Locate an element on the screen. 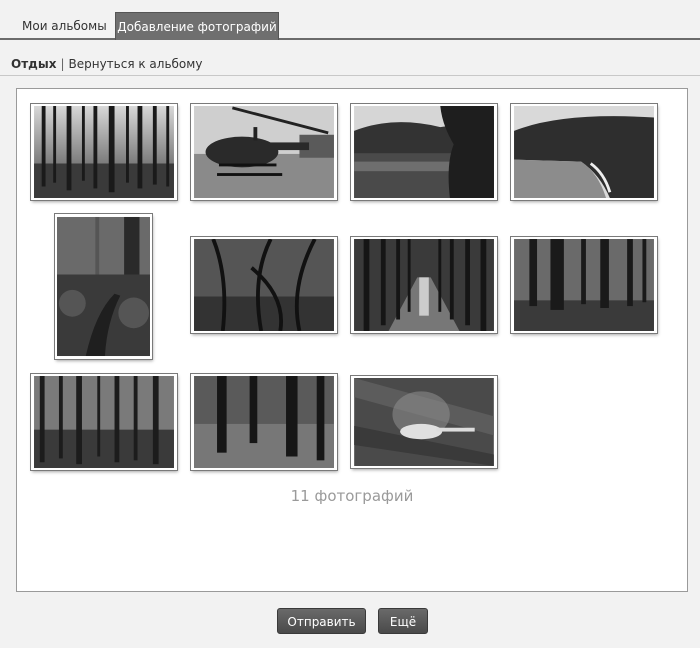 The width and height of the screenshot is (700, 648). forest-path-photo is located at coordinates (103, 286).